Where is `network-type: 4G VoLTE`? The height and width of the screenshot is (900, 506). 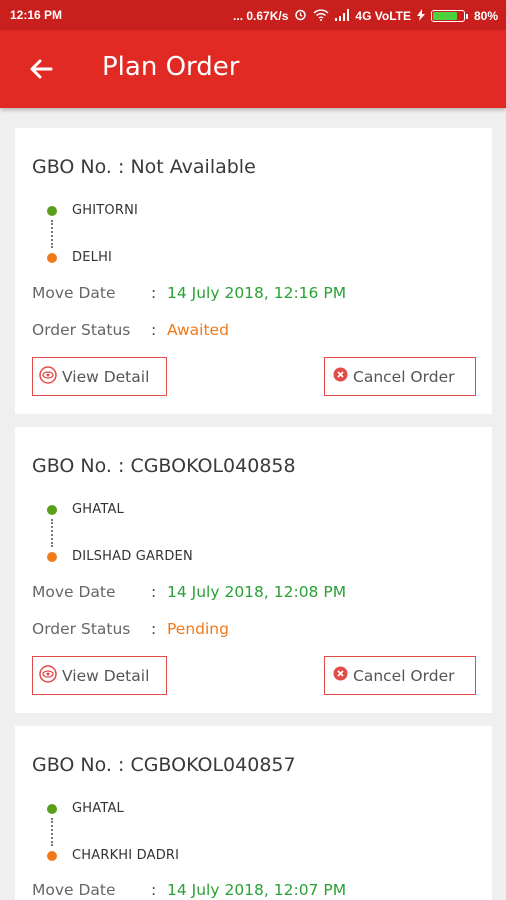 network-type: 4G VoLTE is located at coordinates (383, 16).